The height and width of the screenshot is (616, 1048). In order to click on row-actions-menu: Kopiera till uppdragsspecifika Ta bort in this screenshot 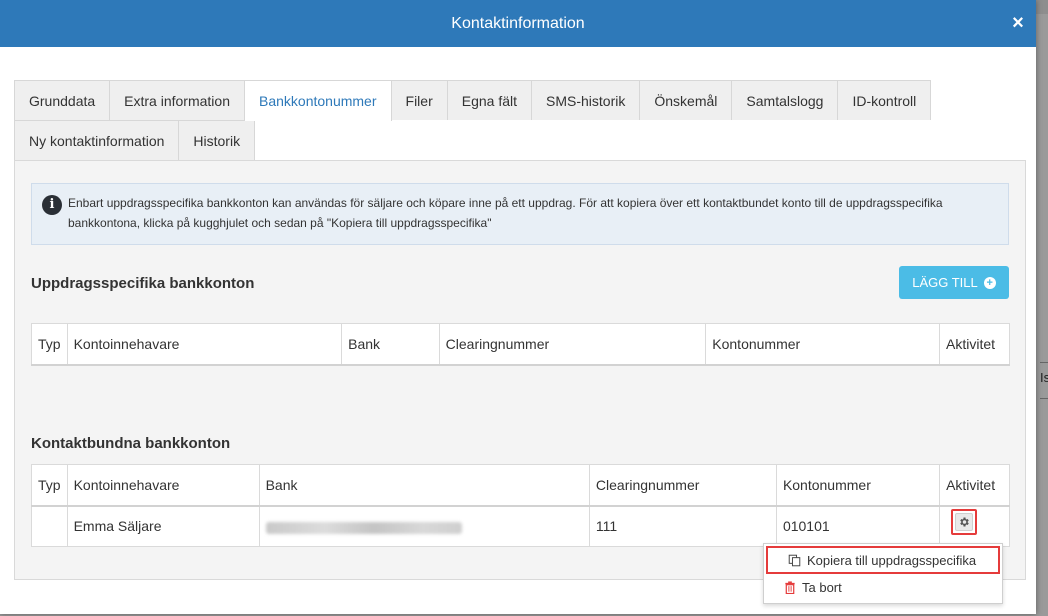, I will do `click(883, 573)`.